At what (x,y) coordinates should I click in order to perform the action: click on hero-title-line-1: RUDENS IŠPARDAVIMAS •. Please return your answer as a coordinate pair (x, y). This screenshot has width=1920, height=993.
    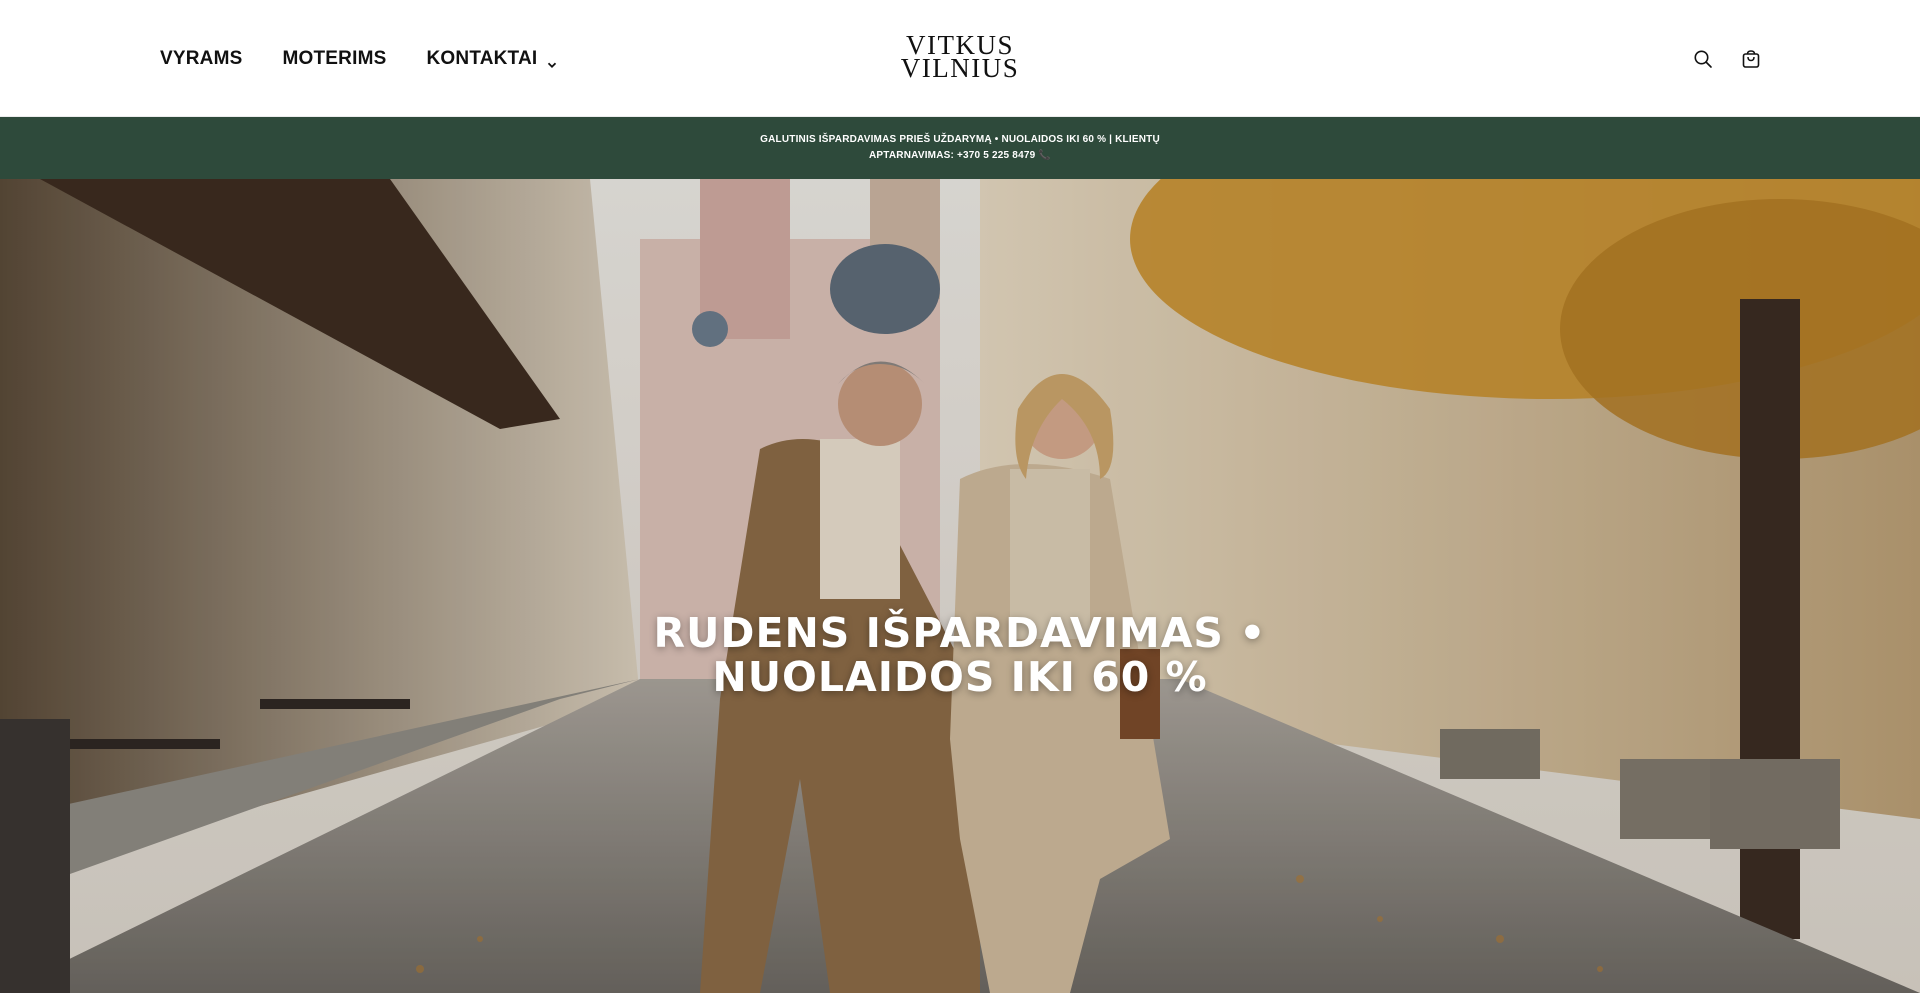
    Looking at the image, I should click on (960, 633).